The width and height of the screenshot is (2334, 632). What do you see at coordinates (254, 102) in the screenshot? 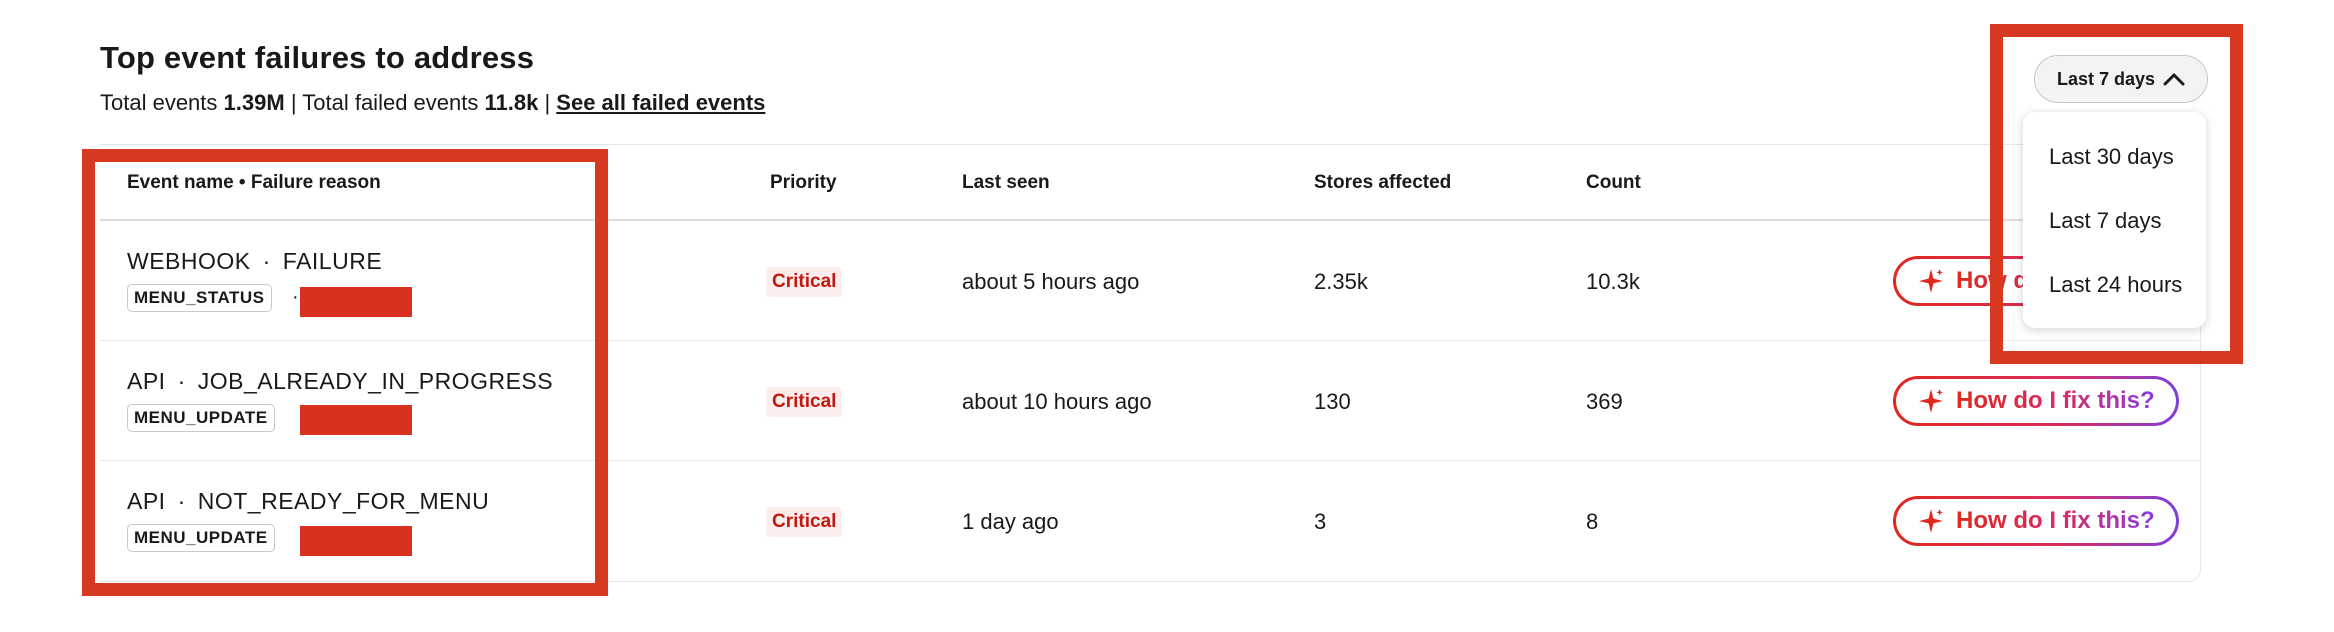
I see `total-events-value: 1.39M` at bounding box center [254, 102].